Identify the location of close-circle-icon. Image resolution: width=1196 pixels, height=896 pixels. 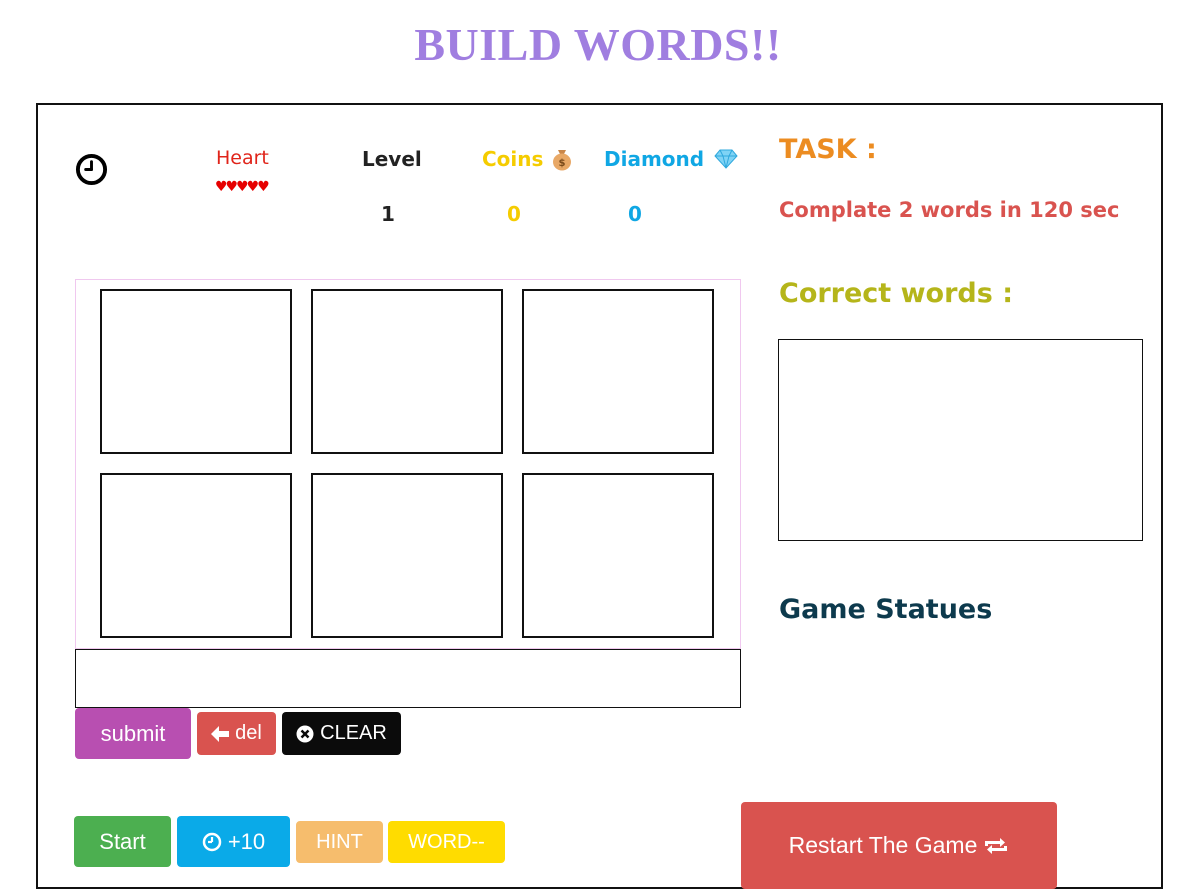
(305, 733).